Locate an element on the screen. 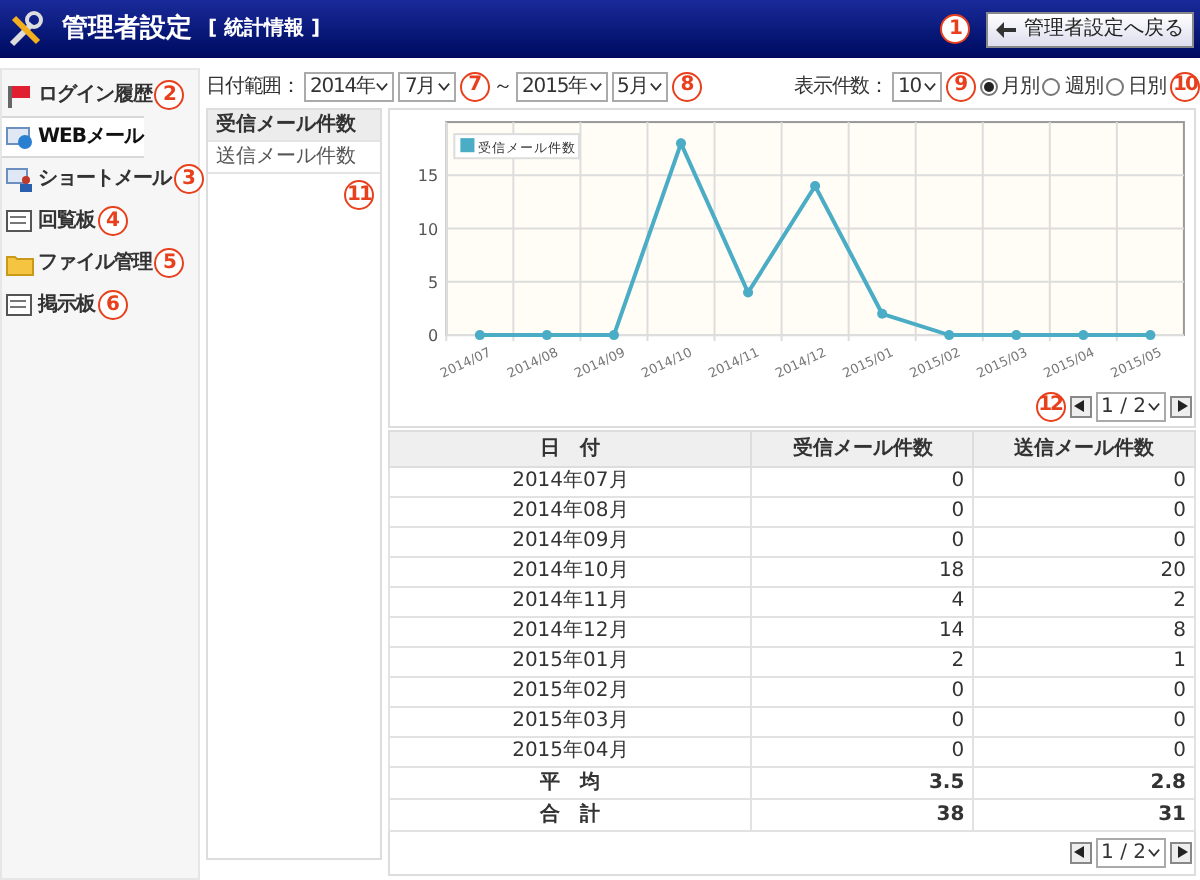 The image size is (1200, 880). radio-label: 月別 is located at coordinates (1020, 87).